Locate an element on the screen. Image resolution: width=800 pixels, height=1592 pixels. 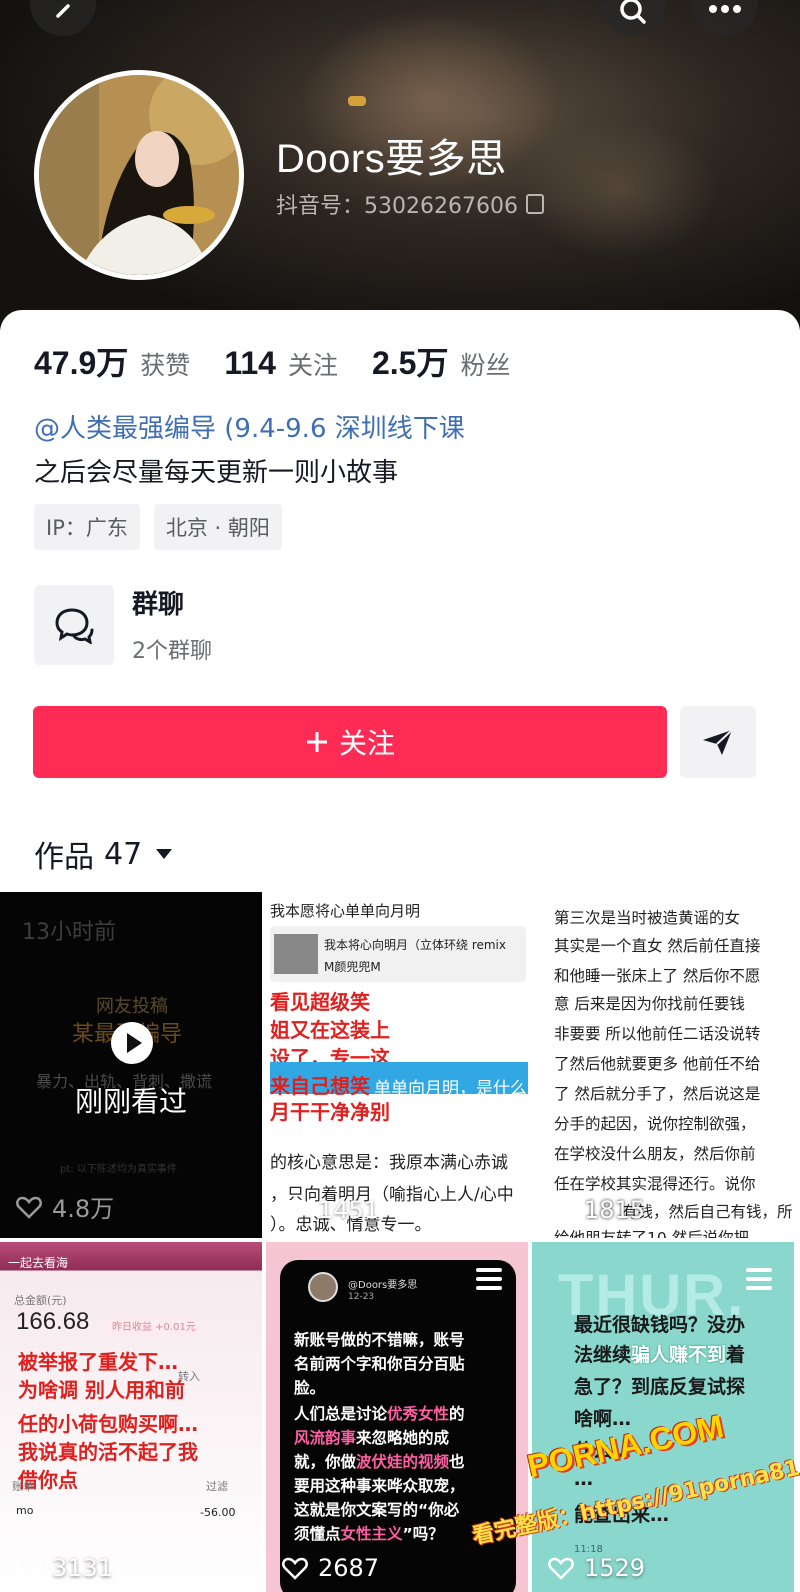
group-chat-entry: 群聊 2个群聊 is located at coordinates (123, 624).